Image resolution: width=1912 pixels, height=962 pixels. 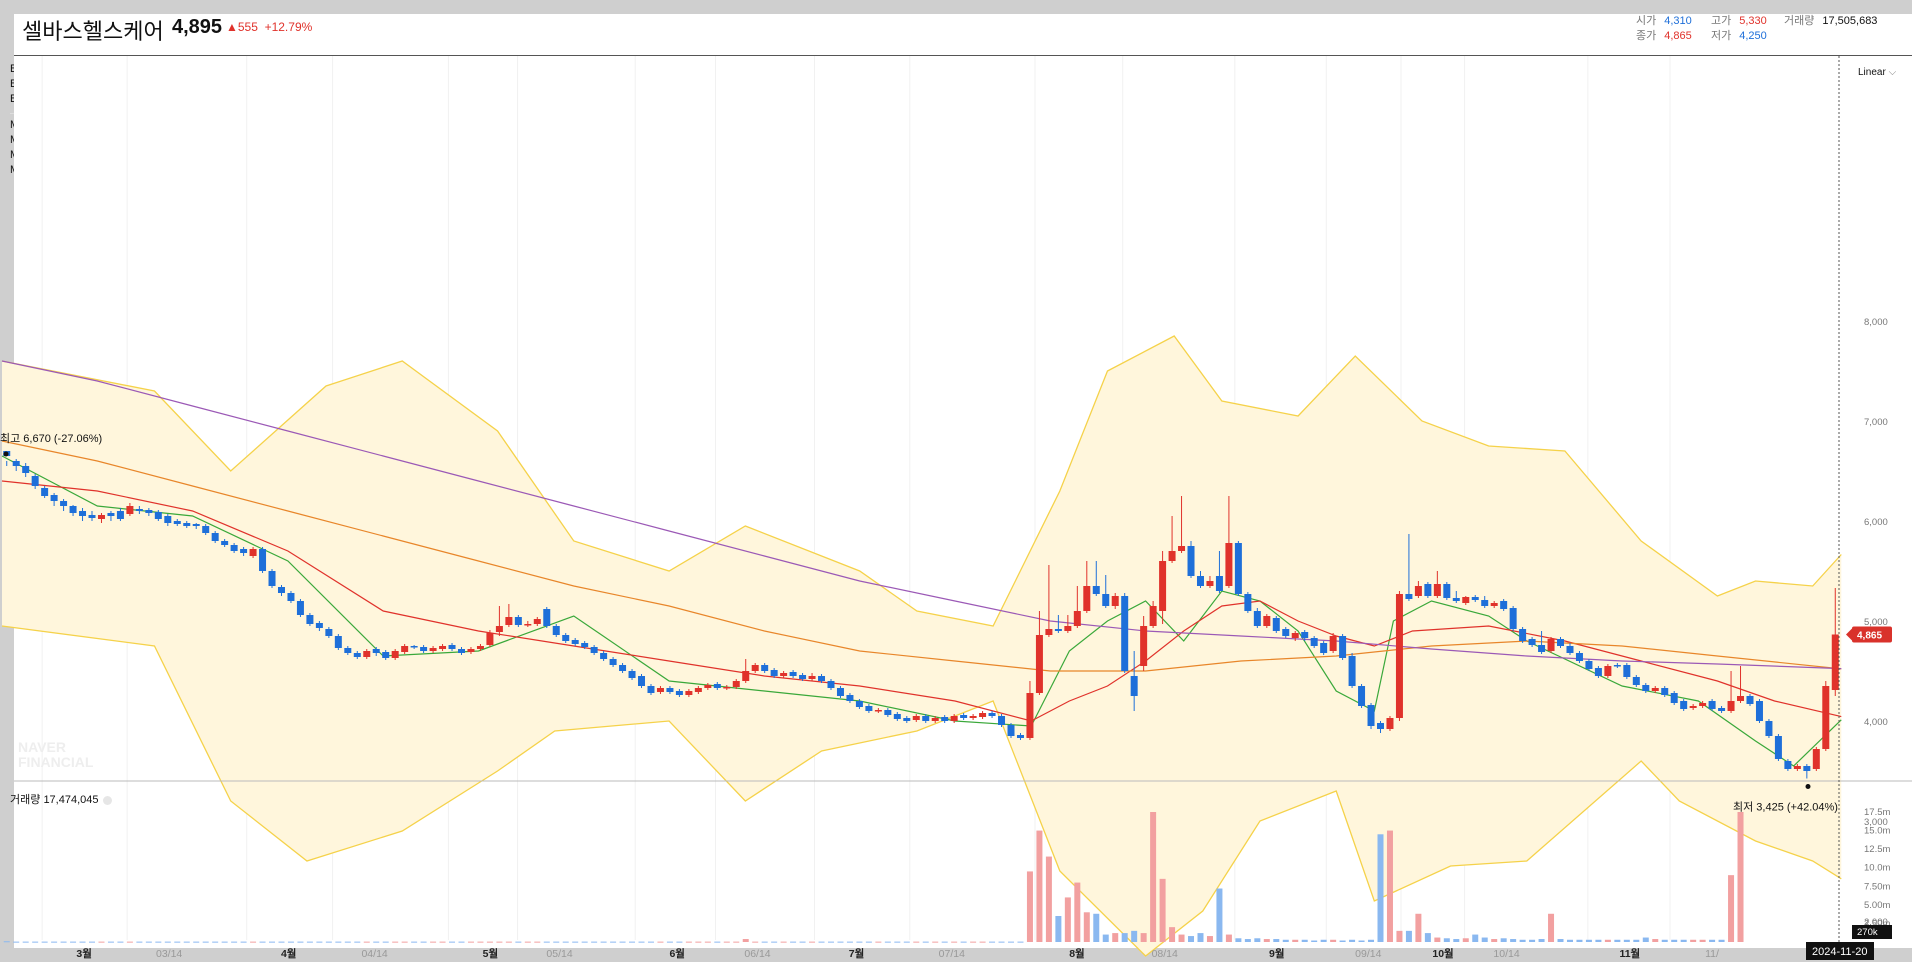 I want to click on price-axis-tick: 8,000, so click(x=1876, y=322).